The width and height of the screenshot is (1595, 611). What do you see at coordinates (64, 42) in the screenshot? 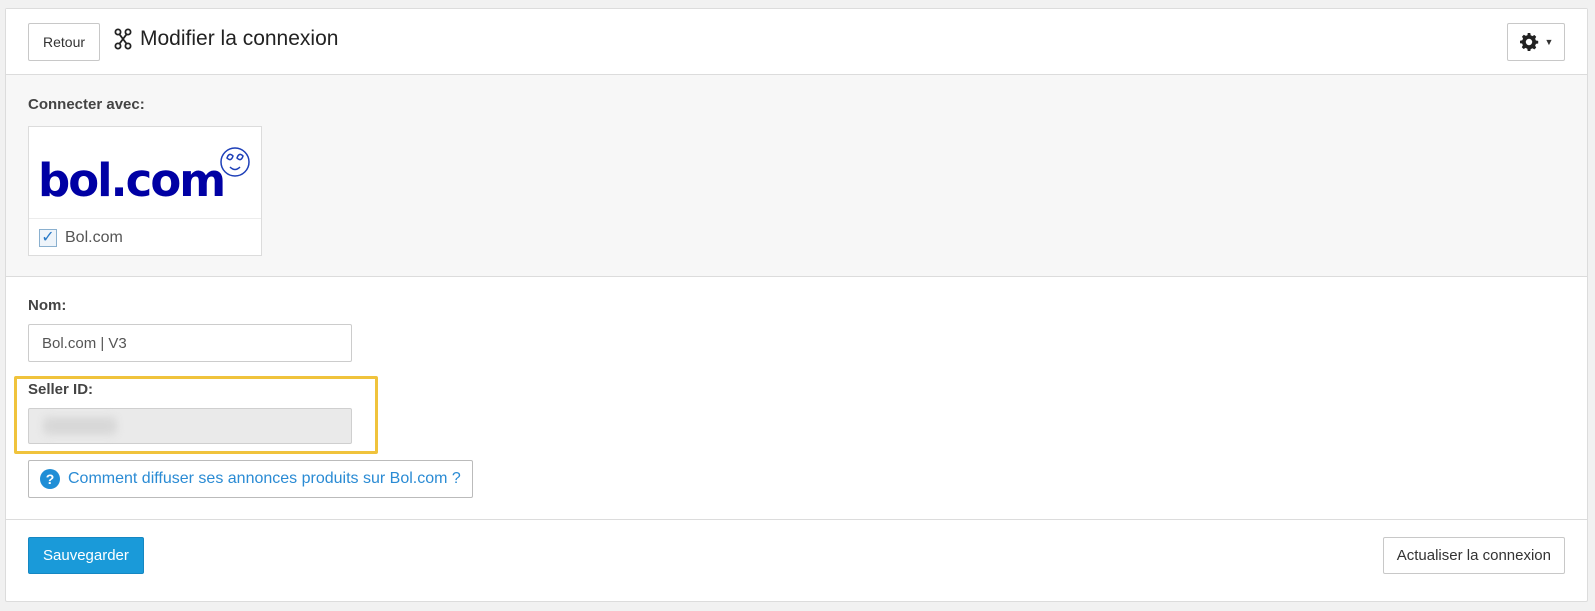
I see `back-button: Retour` at bounding box center [64, 42].